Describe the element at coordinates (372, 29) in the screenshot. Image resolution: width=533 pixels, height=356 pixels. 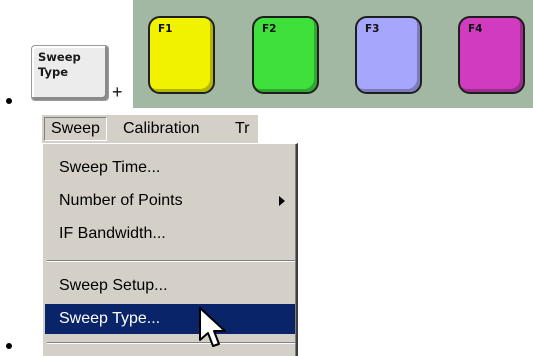
I see `f3-key-label: F3` at that location.